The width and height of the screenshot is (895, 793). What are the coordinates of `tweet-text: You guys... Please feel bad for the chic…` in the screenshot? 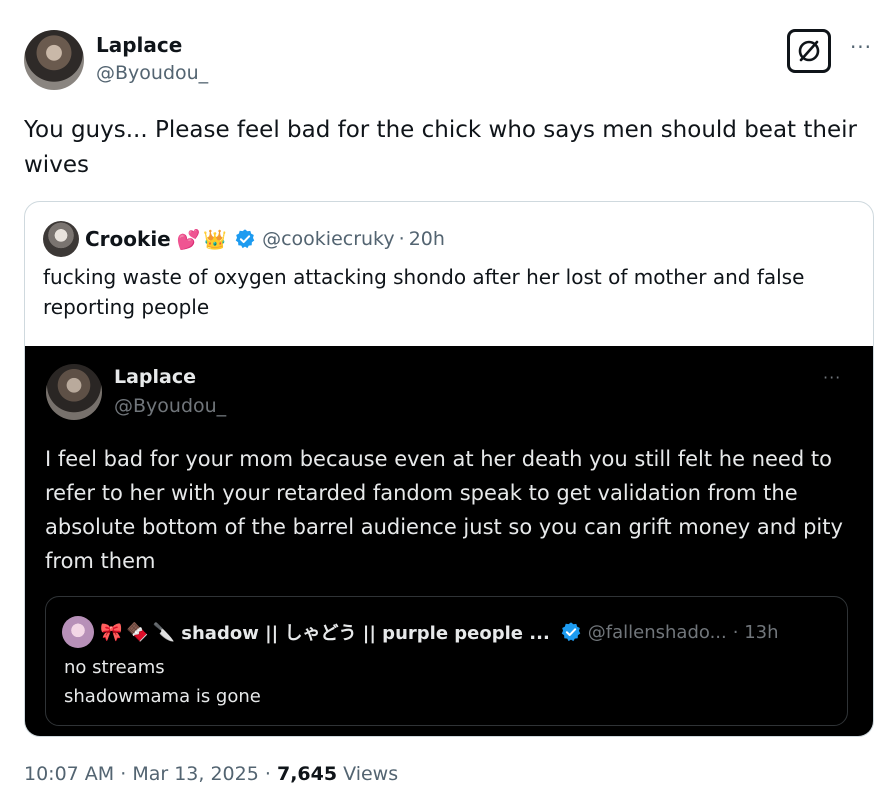 It's located at (440, 147).